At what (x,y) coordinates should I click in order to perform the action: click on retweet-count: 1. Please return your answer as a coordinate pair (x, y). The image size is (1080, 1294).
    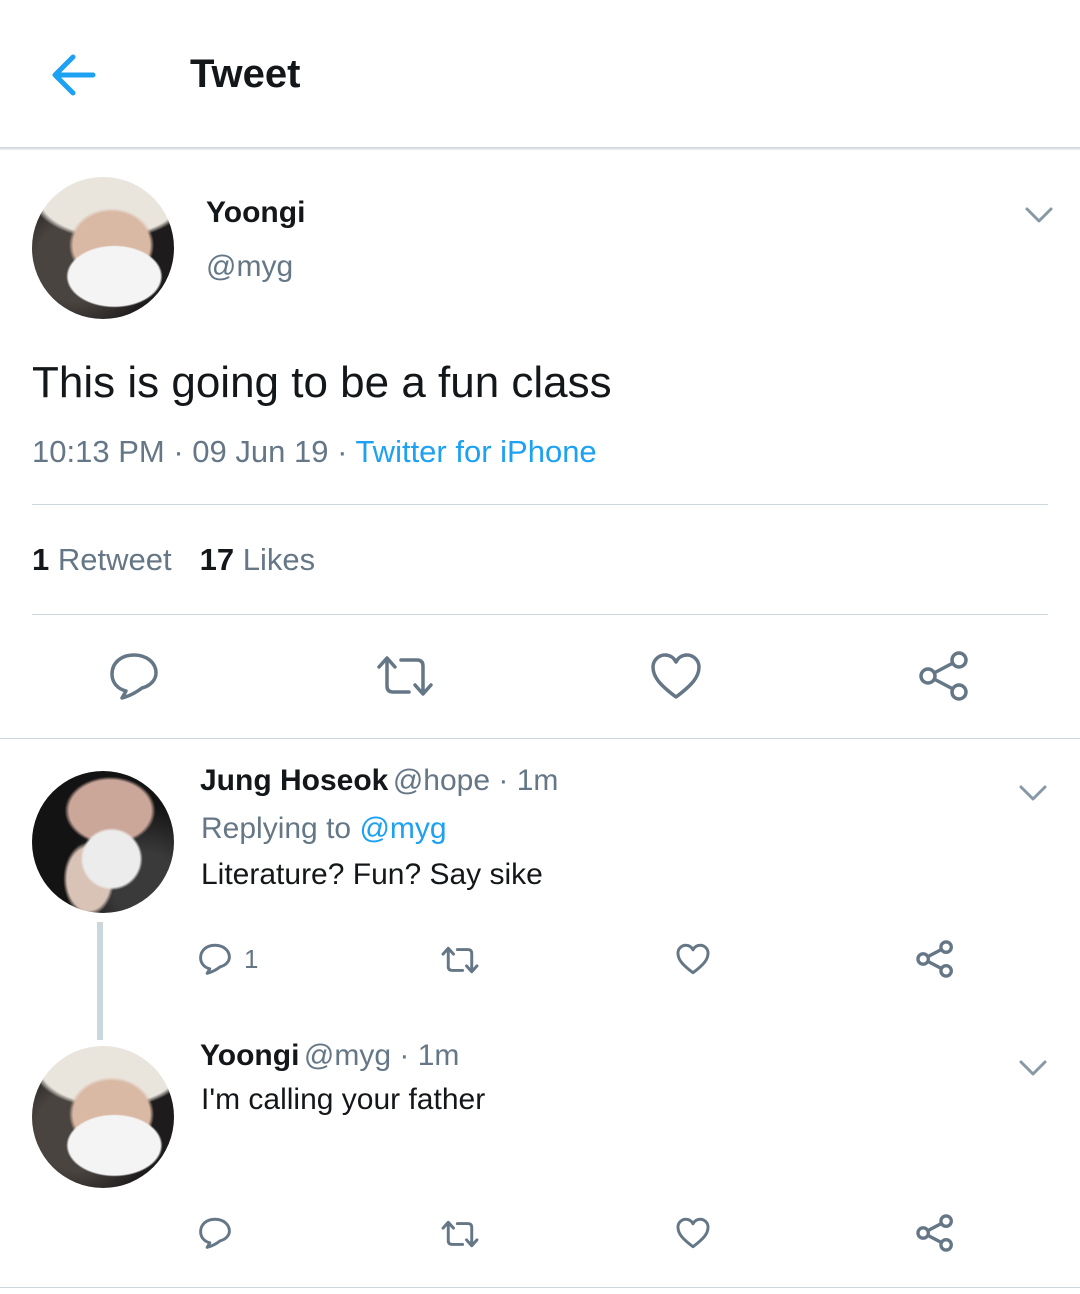
    Looking at the image, I should click on (41, 559).